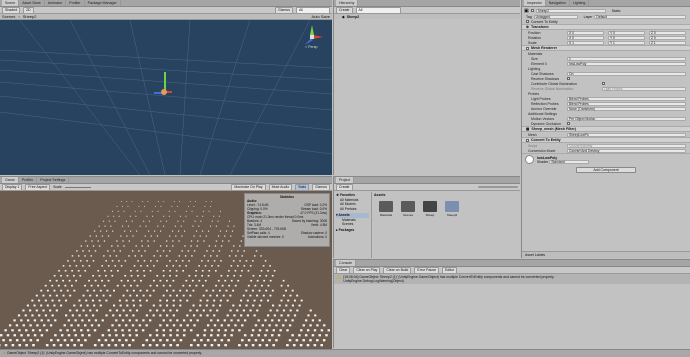 This screenshot has width=690, height=357. What do you see at coordinates (626, 73) in the screenshot?
I see `cast-shadows-dropdown: On` at bounding box center [626, 73].